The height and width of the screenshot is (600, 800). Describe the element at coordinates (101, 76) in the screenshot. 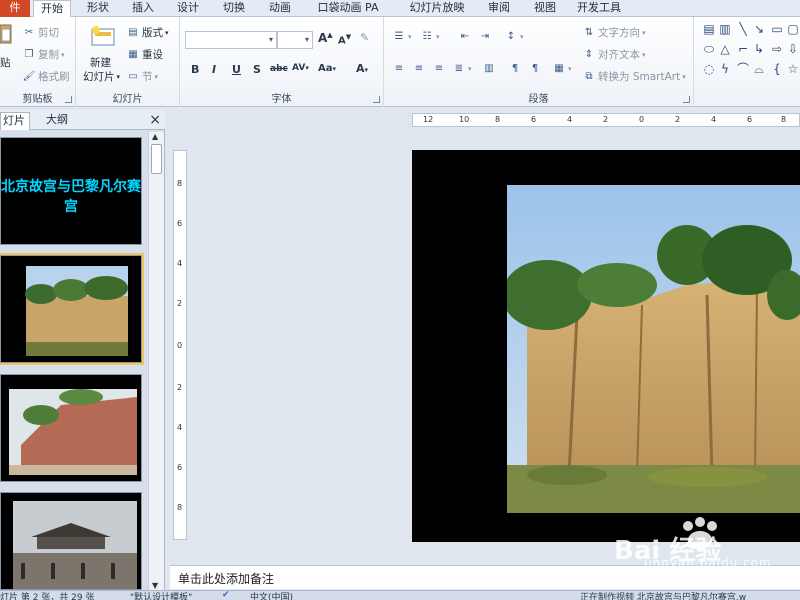

I see `new-slide-dropdown: 幻灯片 ▾` at that location.